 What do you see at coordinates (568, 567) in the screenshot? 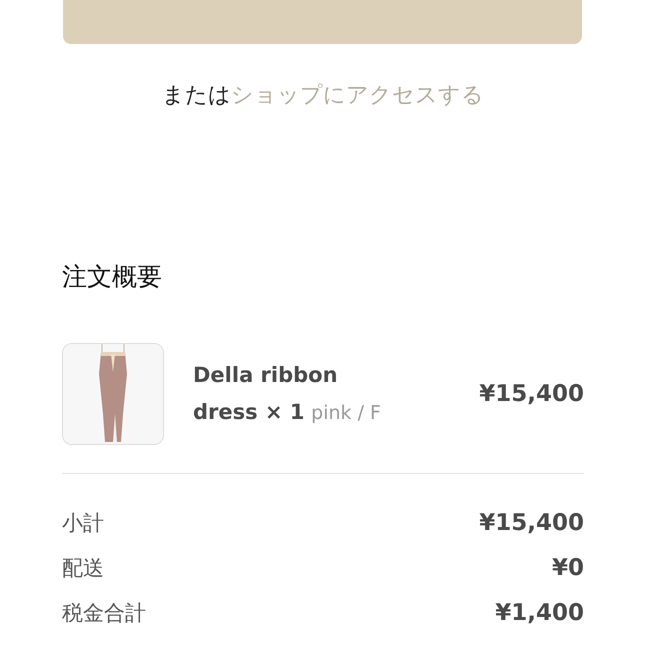
I see `total-value: ¥0` at bounding box center [568, 567].